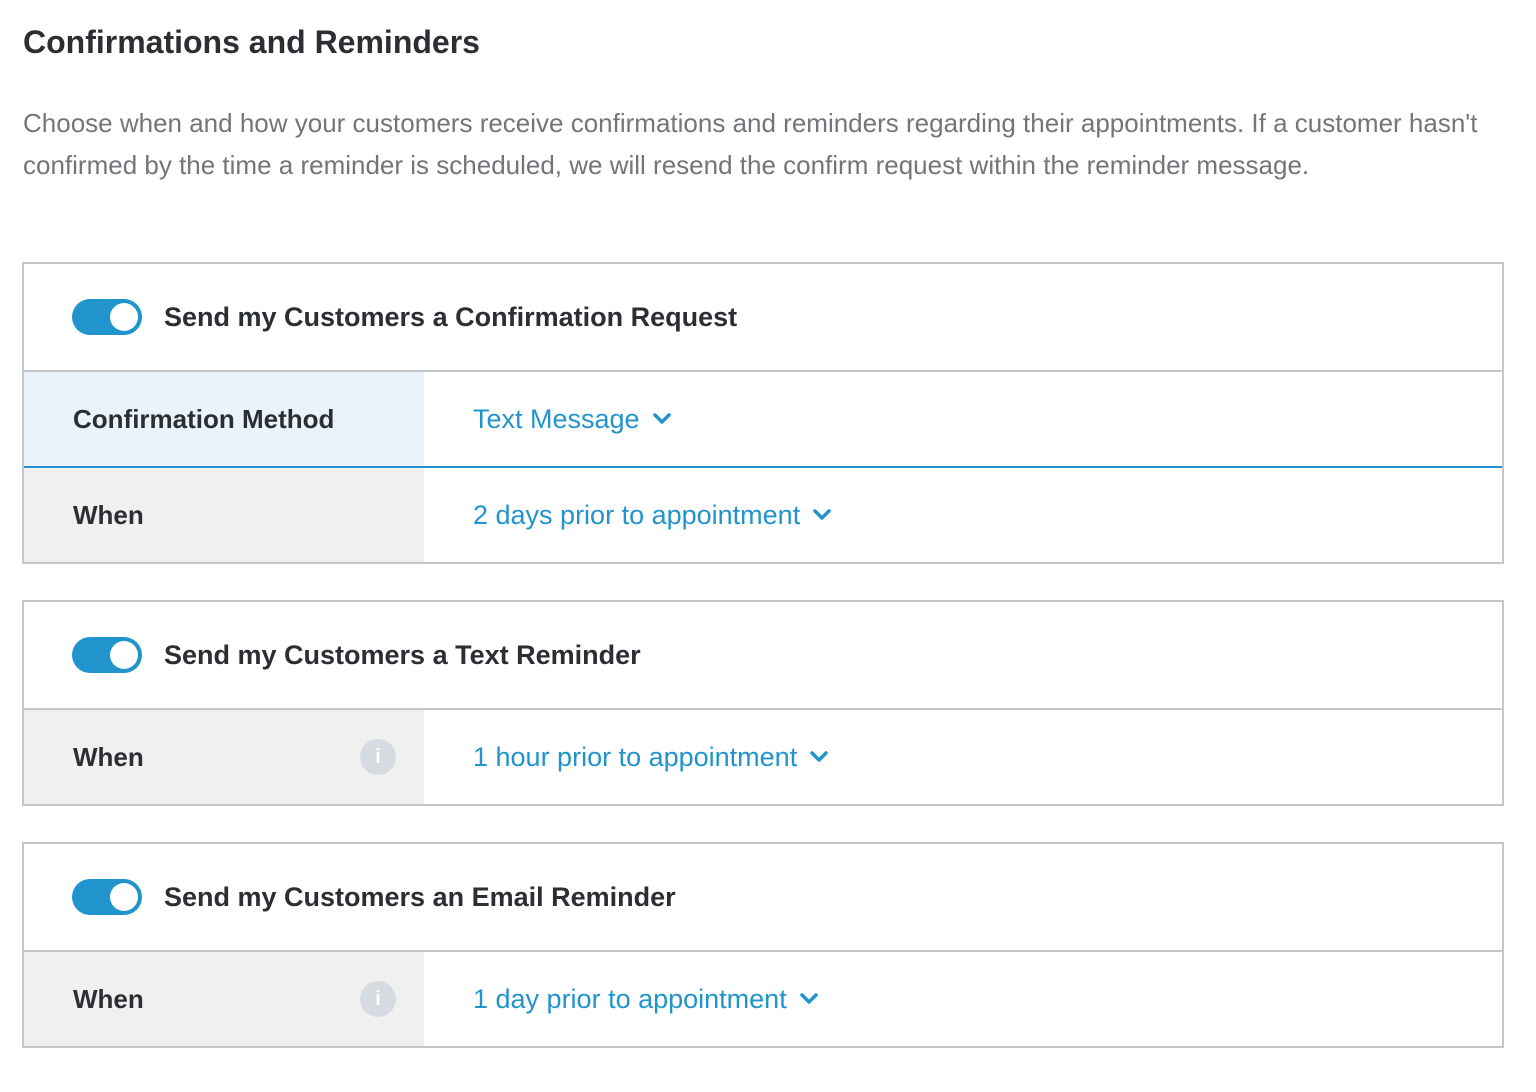  Describe the element at coordinates (630, 998) in the screenshot. I see `select-value: 1 day prior to appointment` at that location.